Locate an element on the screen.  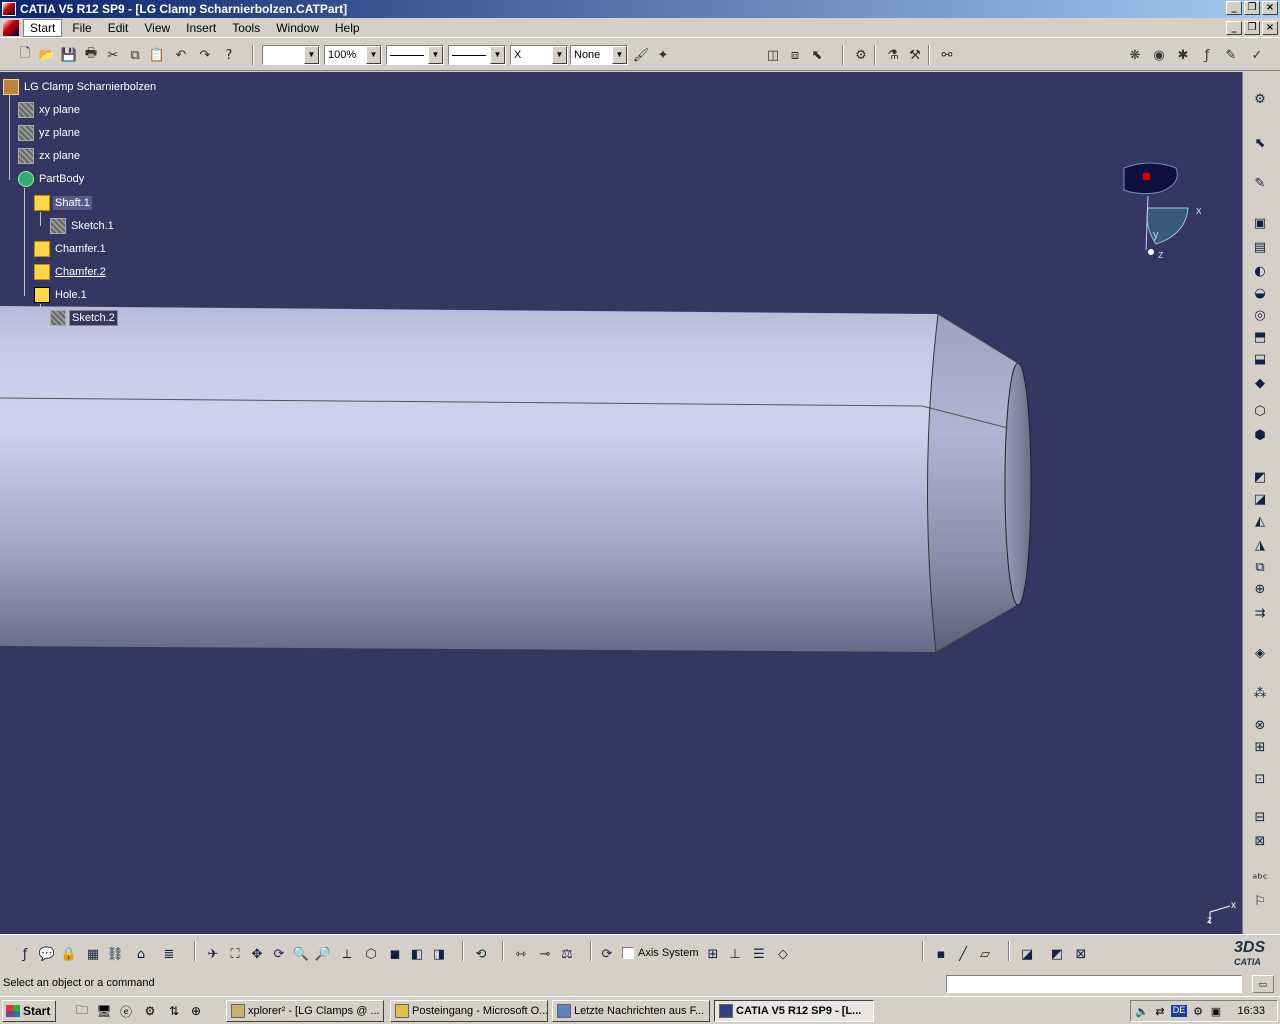
network-icon: ⇄ is located at coordinates (1160, 1011).